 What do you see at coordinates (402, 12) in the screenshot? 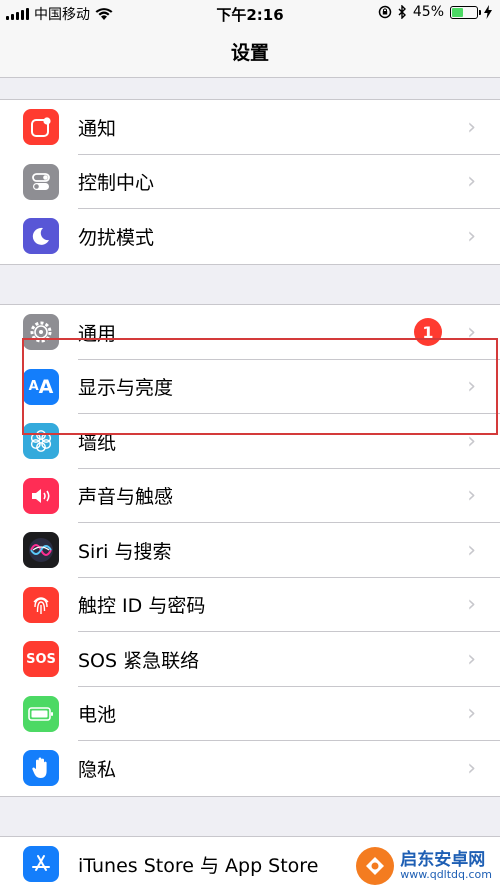
I see `bluetooth-icon` at bounding box center [402, 12].